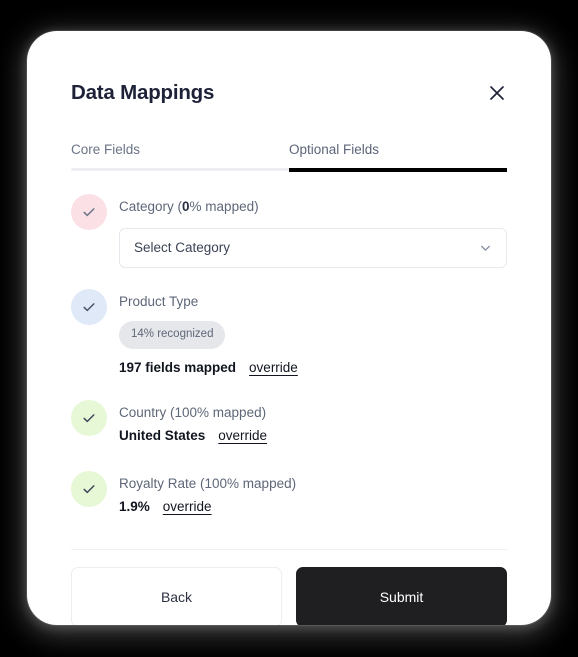 This screenshot has width=578, height=657. Describe the element at coordinates (172, 335) in the screenshot. I see `recognition-badge-product-type: 14% recognized` at that location.